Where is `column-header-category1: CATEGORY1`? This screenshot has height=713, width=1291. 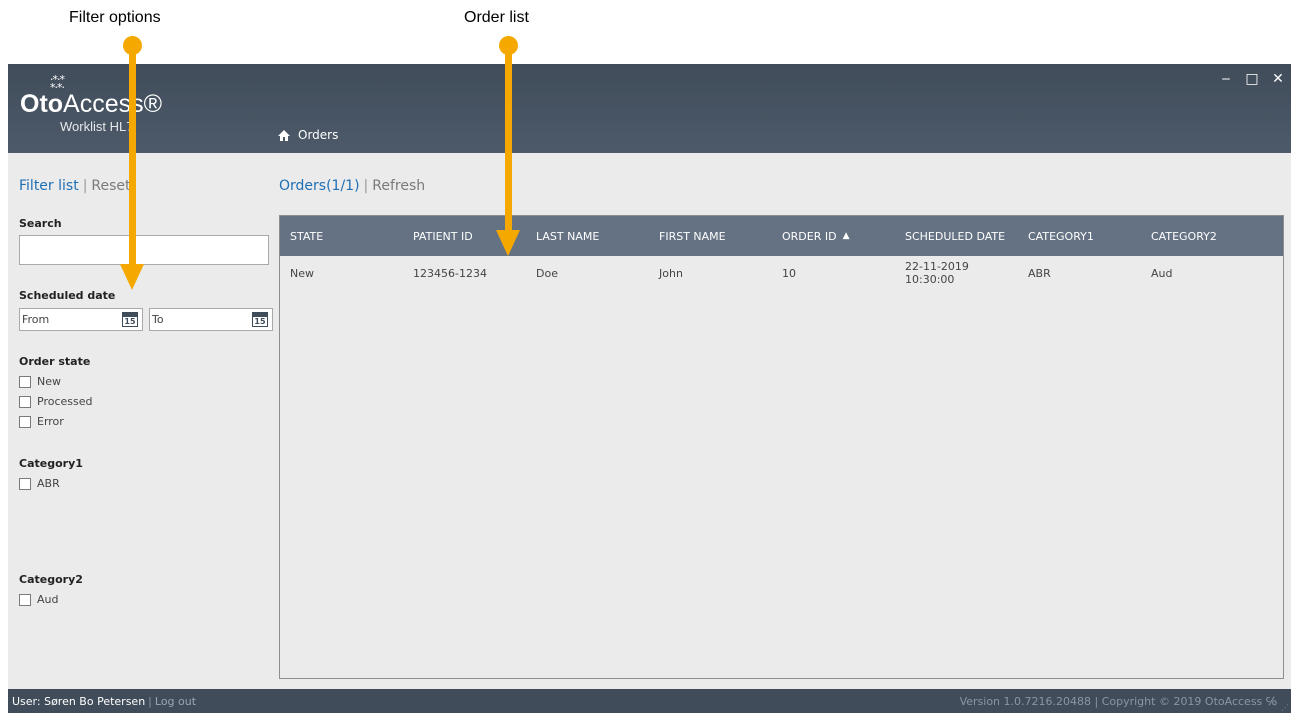 column-header-category1: CATEGORY1 is located at coordinates (1079, 236).